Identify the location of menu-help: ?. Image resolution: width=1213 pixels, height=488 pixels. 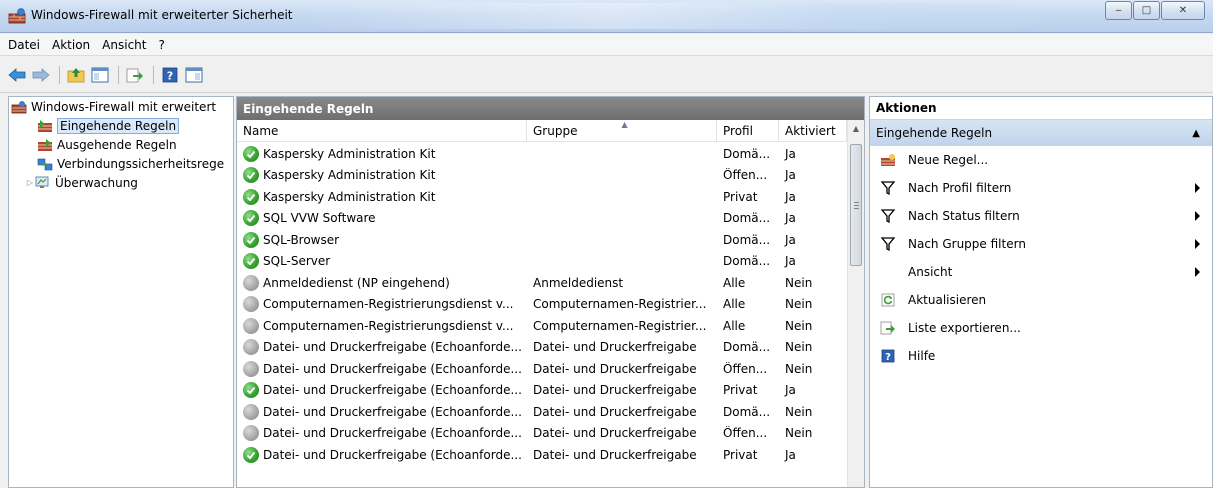
(161, 45).